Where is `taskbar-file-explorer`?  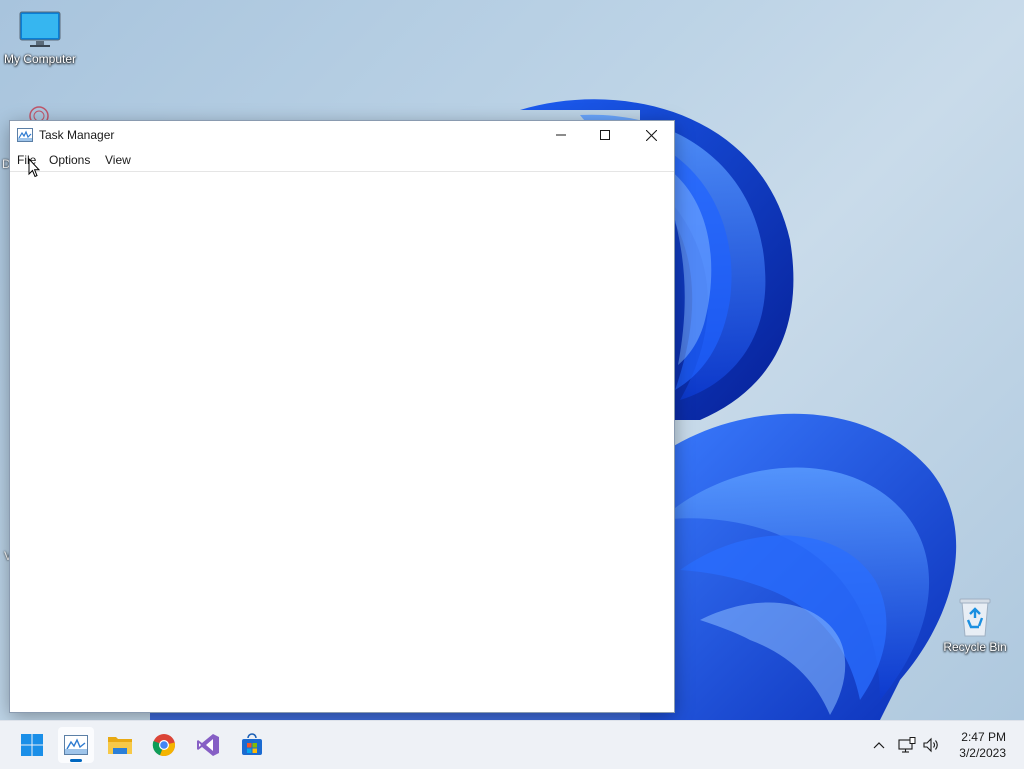 taskbar-file-explorer is located at coordinates (120, 745).